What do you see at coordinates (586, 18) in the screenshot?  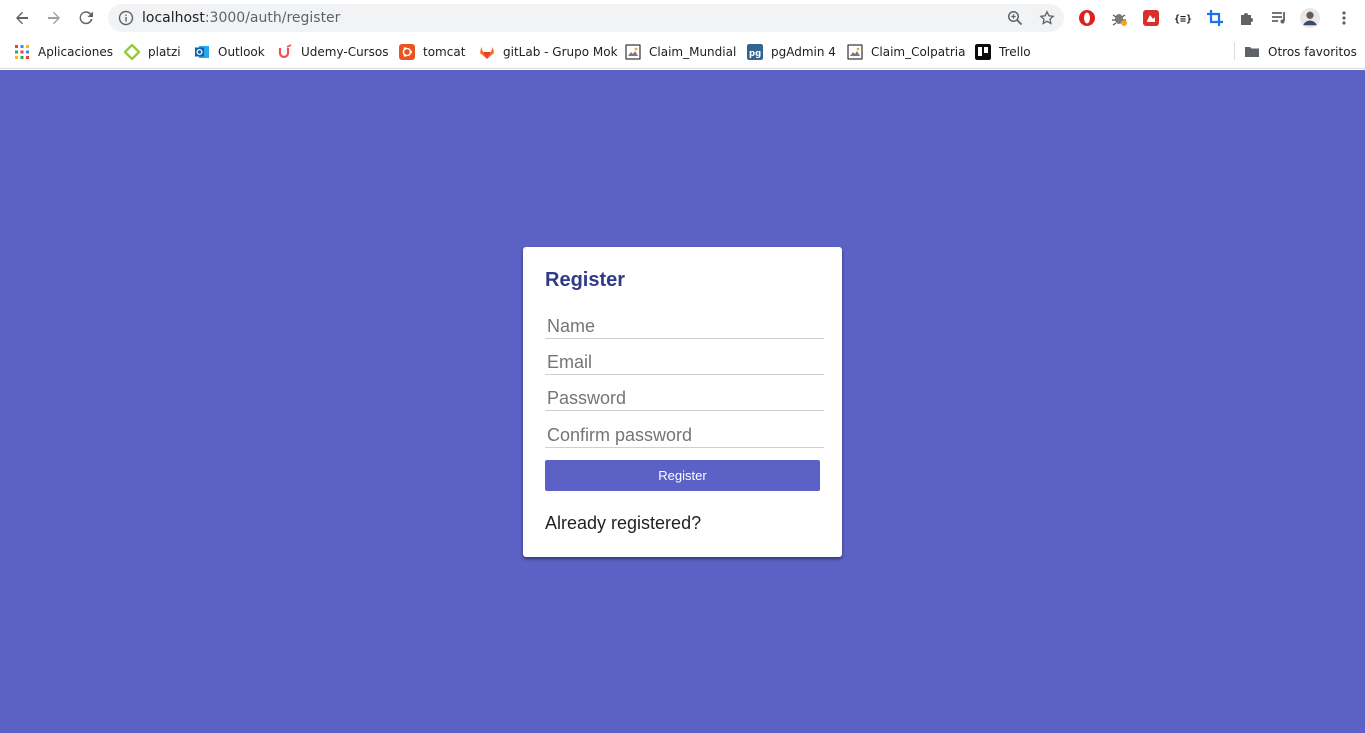 I see `address-bar: localhost:3000/auth/register` at bounding box center [586, 18].